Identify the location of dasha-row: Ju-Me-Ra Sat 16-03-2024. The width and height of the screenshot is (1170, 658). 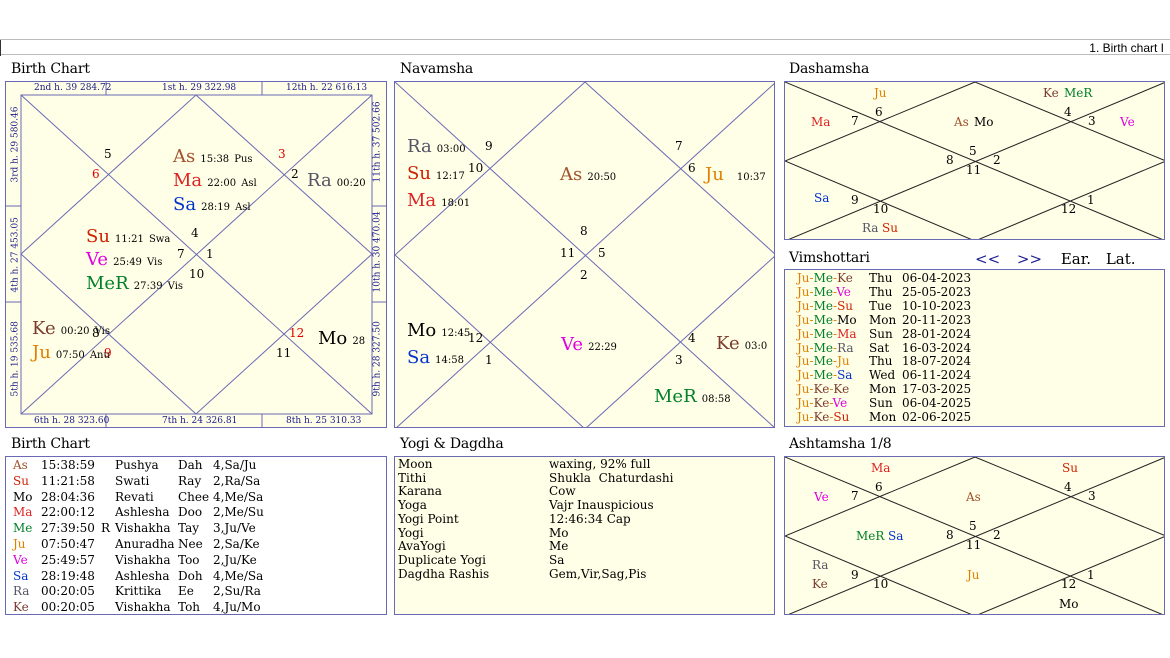
(884, 348).